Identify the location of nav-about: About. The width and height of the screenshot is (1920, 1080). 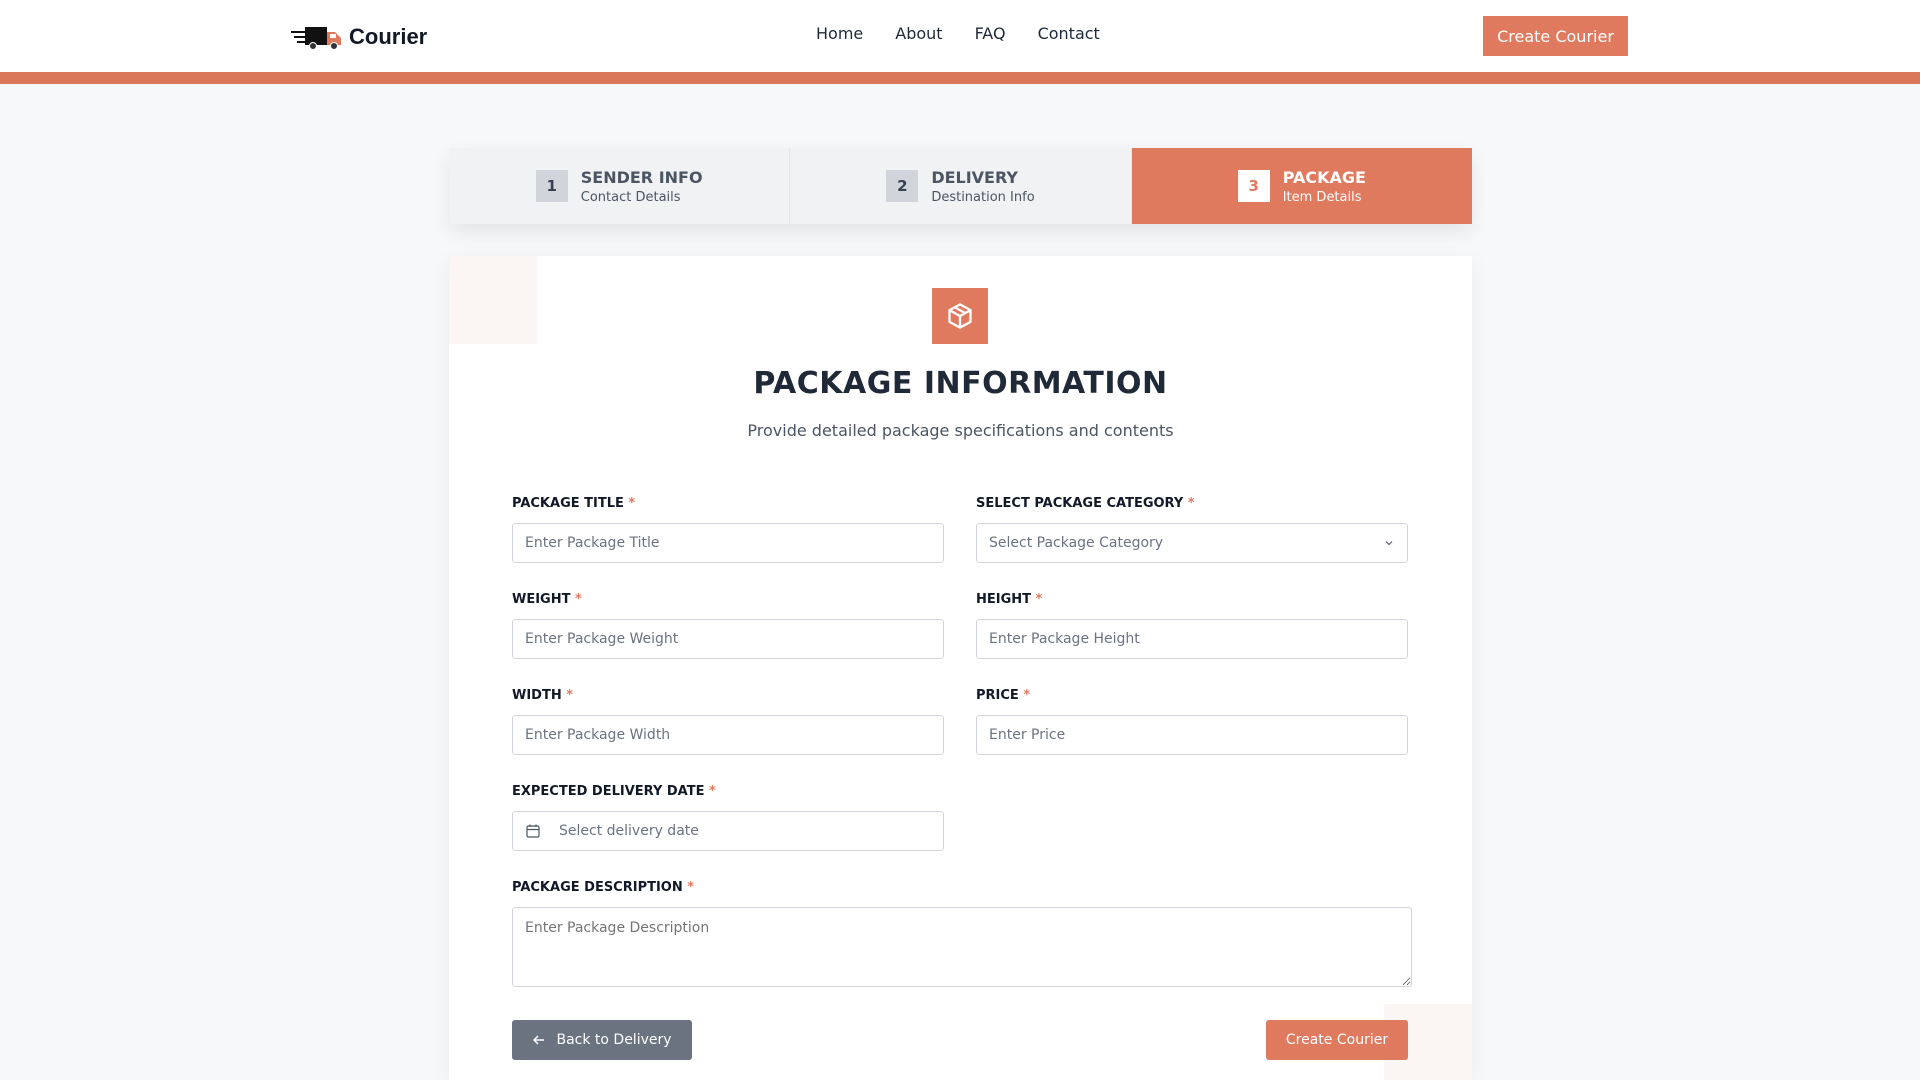
(918, 33).